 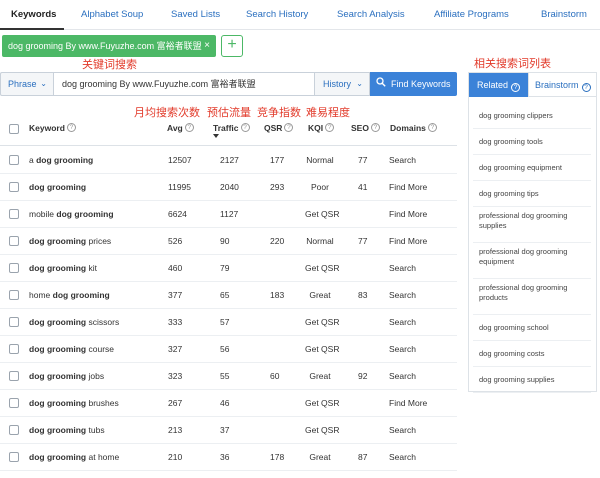 I want to click on table-row: home dog grooming 377 65 183 Great 83 Search, so click(x=228, y=295).